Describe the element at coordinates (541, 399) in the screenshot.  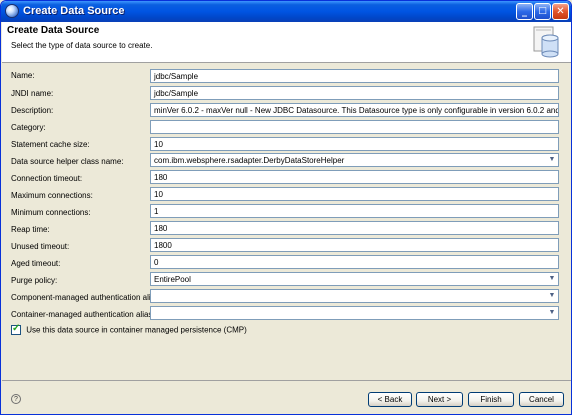
I see `cancel-button: Cancel` at that location.